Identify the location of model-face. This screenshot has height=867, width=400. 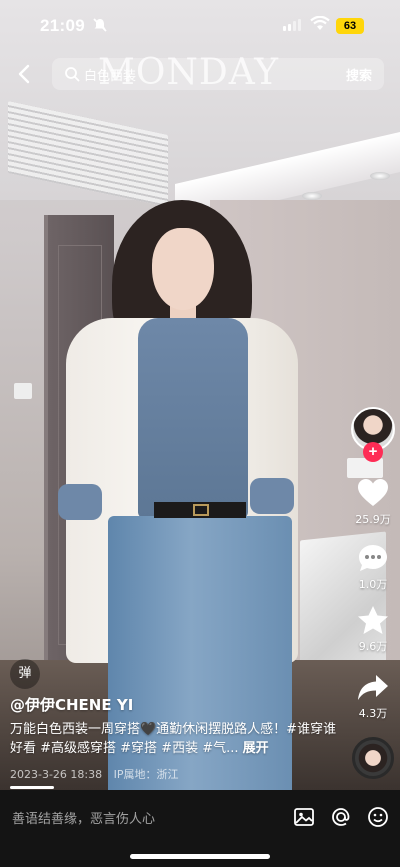
(183, 269).